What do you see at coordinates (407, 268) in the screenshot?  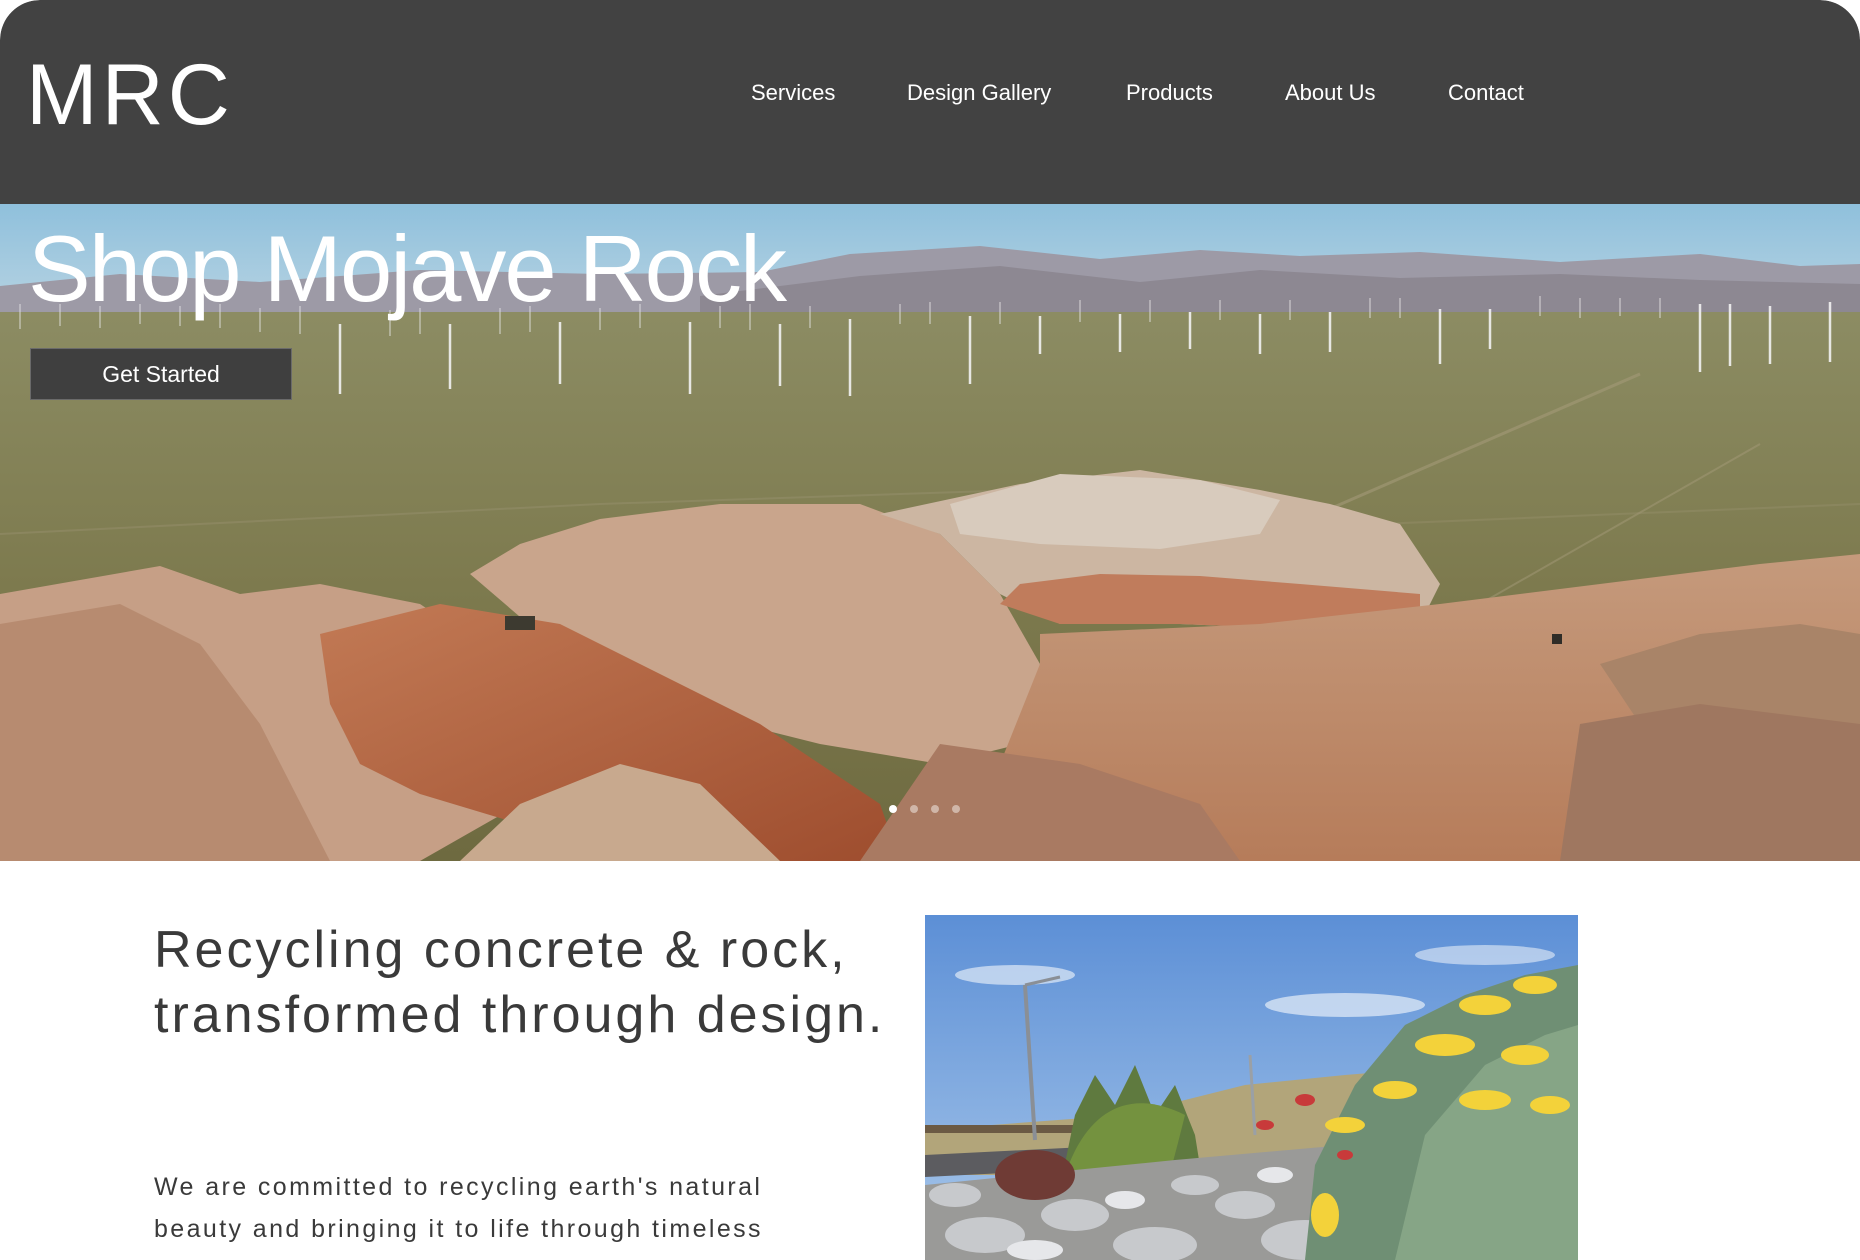 I see `hero-title: Shop Mojave Rock` at bounding box center [407, 268].